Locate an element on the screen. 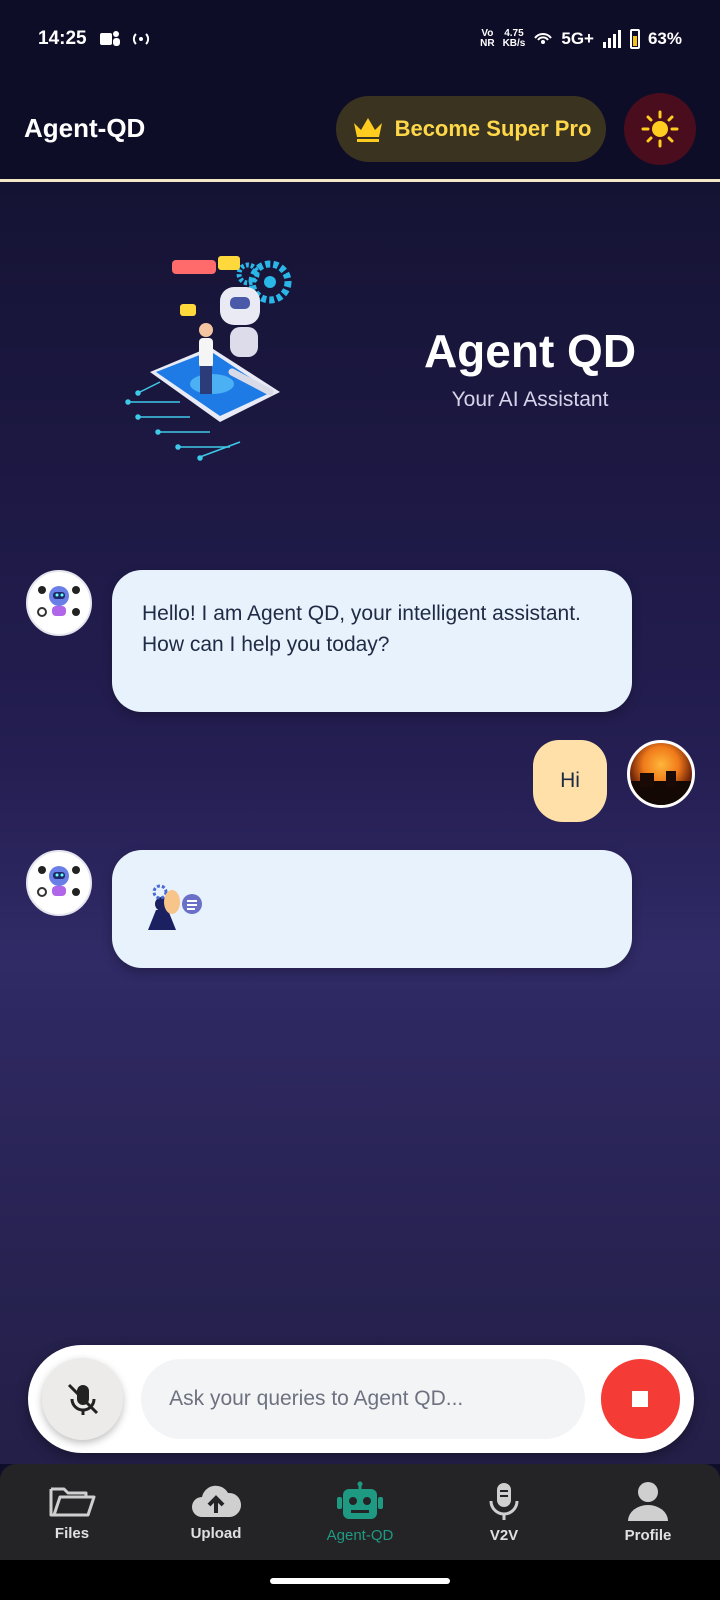  app-header: Agent-QD Become Super Pro is located at coordinates (360, 130).